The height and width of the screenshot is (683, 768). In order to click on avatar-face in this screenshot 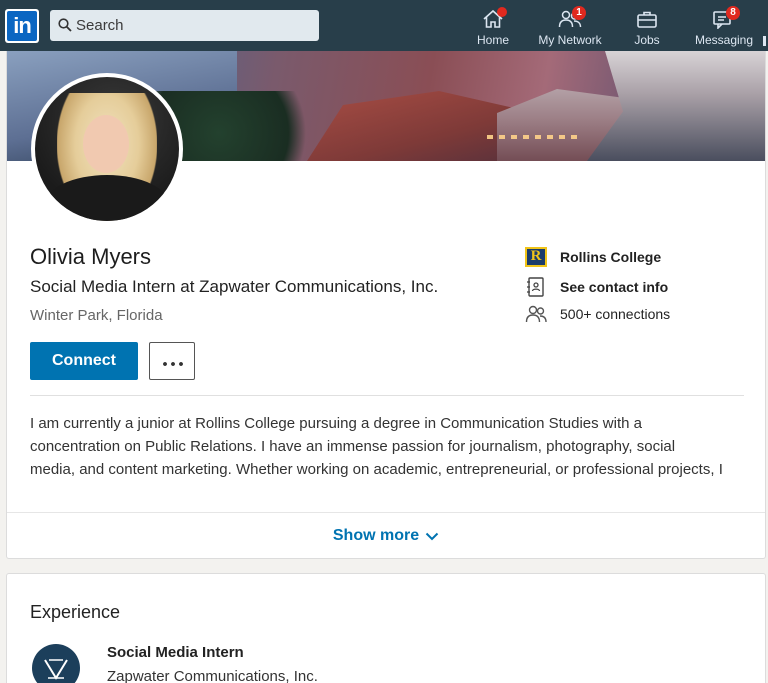, I will do `click(106, 144)`.